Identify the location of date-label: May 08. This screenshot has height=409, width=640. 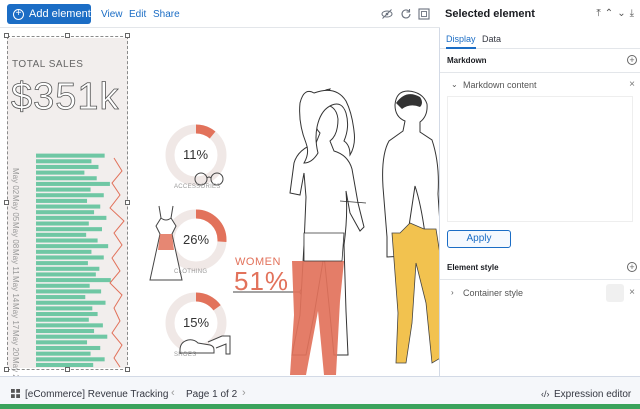
(15, 235).